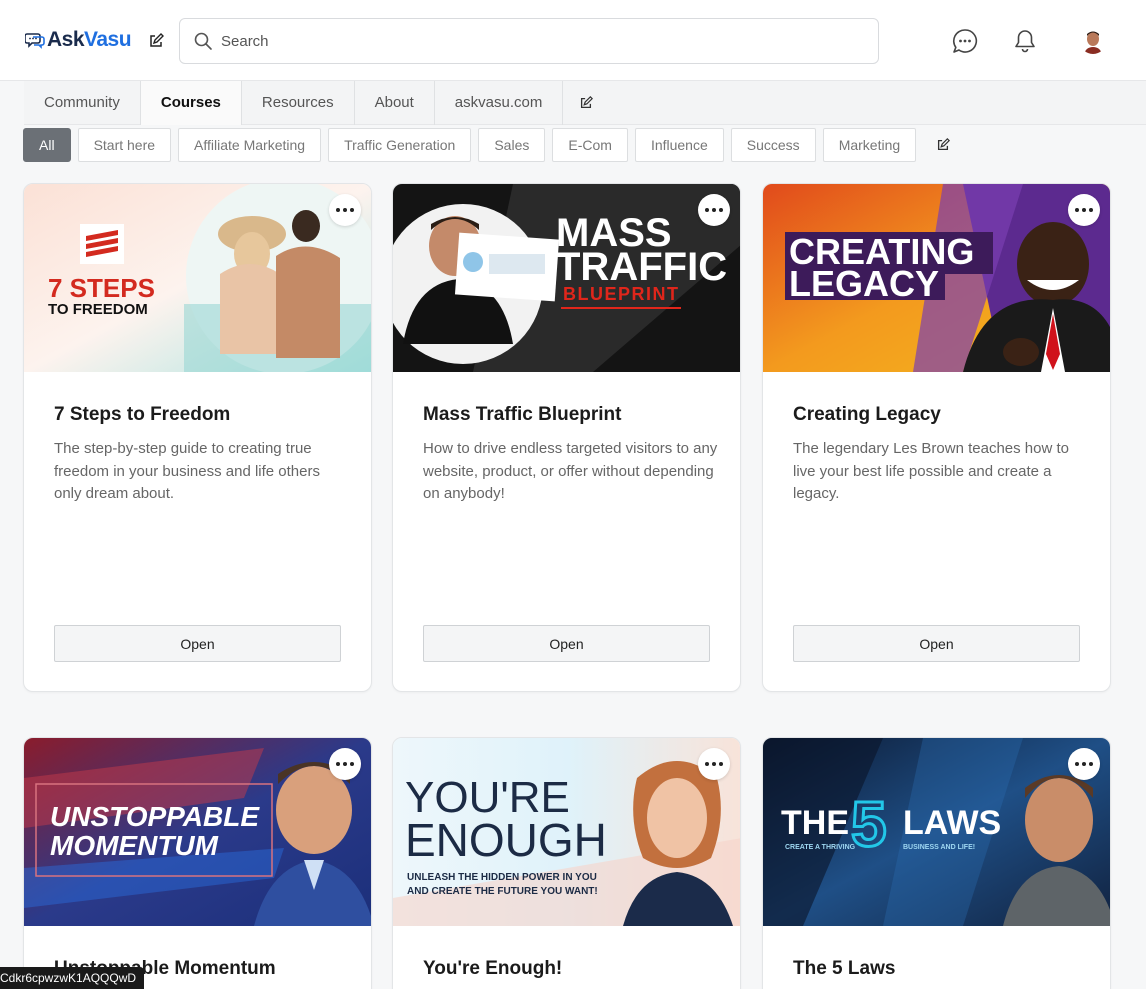  What do you see at coordinates (101, 288) in the screenshot?
I see `thumb-text: 7 STEPS` at bounding box center [101, 288].